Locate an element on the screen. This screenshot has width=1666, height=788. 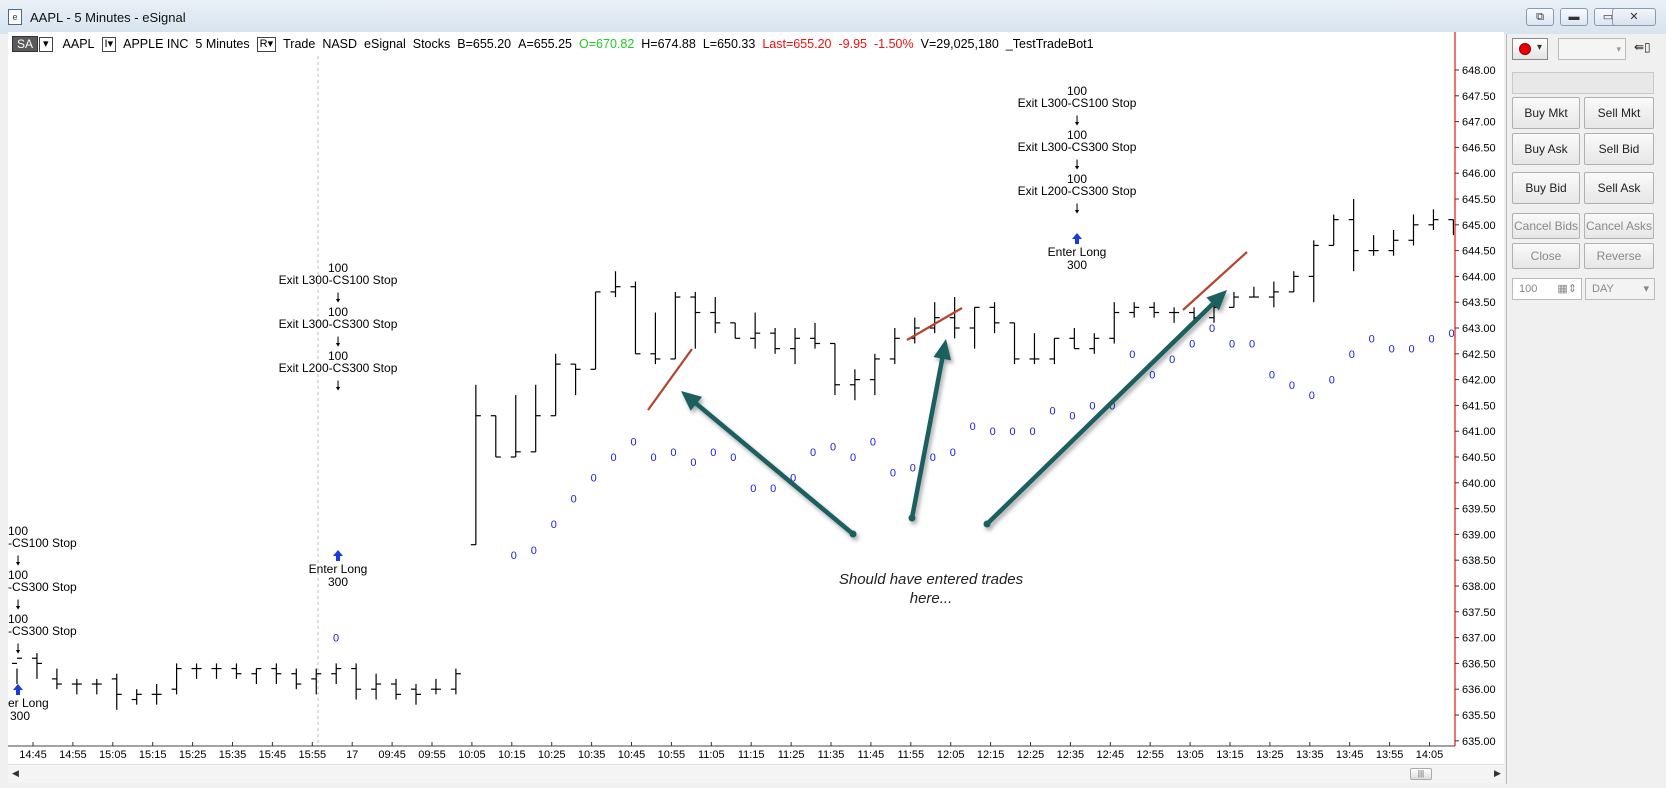
sell-ask-button: Sell Ask is located at coordinates (1619, 188).